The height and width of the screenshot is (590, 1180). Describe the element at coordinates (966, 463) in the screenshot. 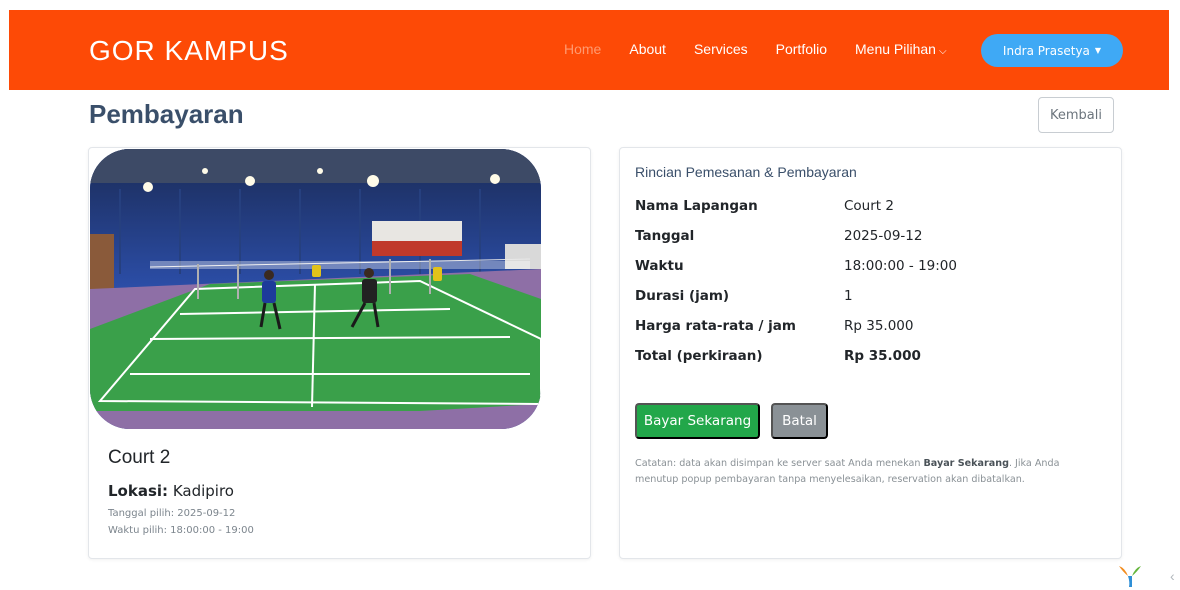

I see `note-bold: Bayar Sekarang` at that location.